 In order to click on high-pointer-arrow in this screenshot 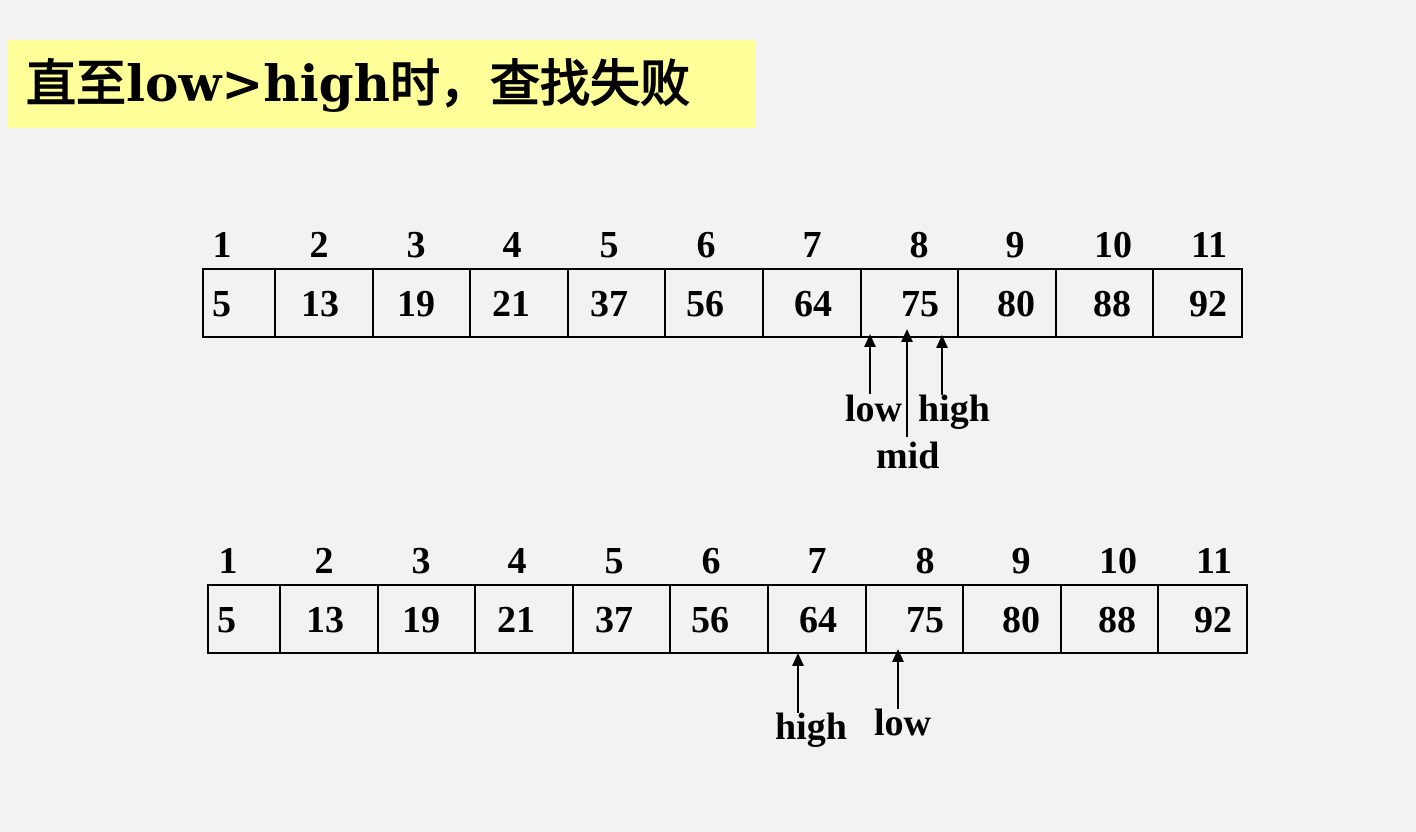, I will do `click(798, 683)`.